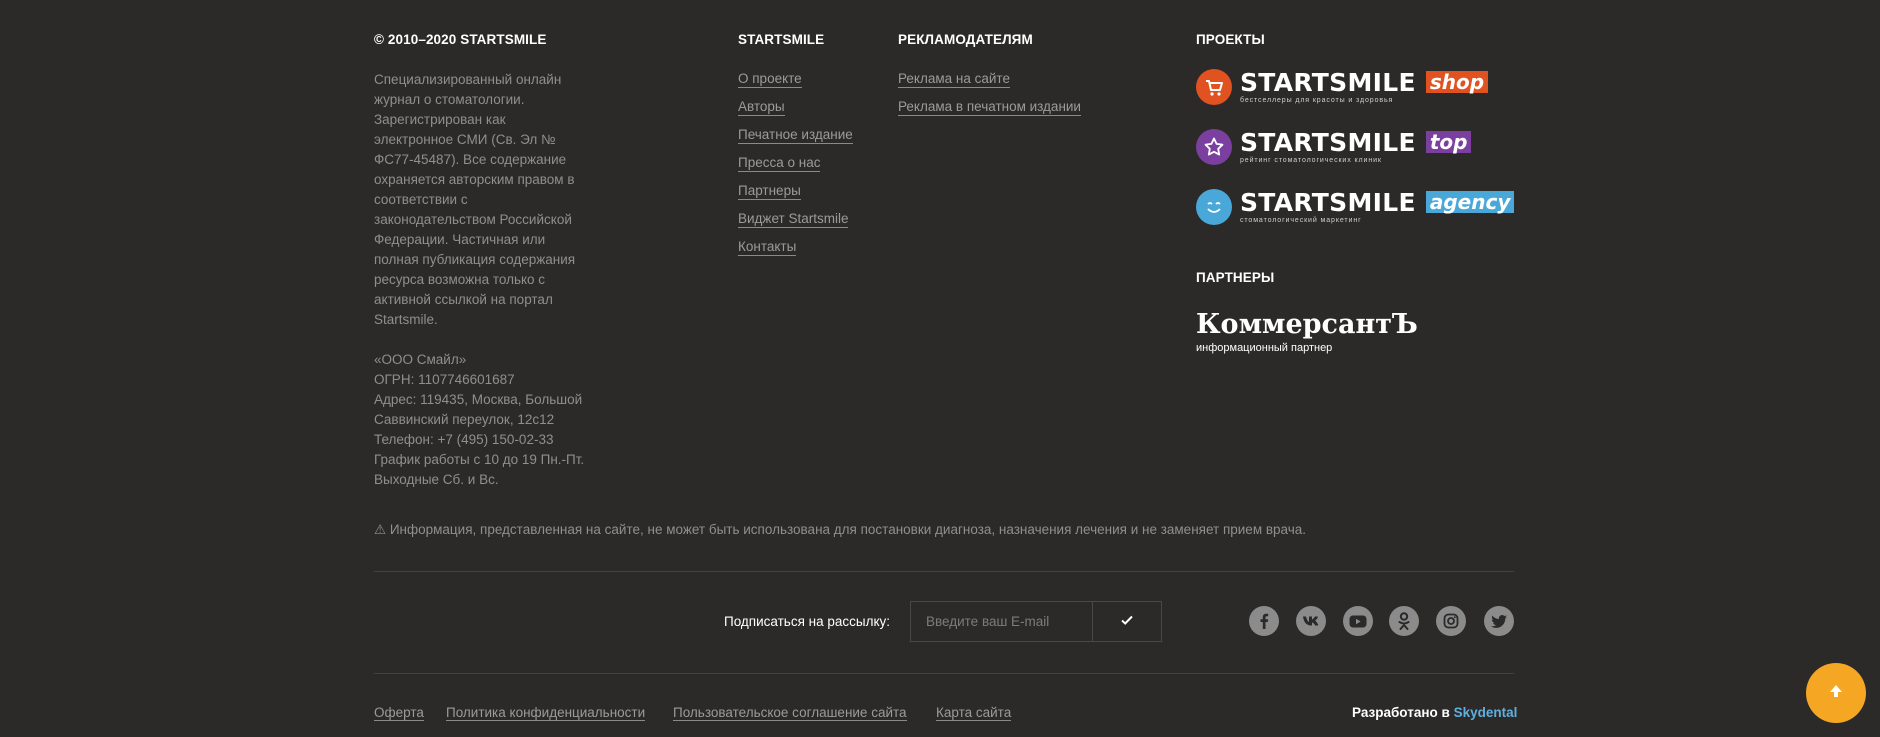 This screenshot has height=737, width=1880. What do you see at coordinates (1401, 712) in the screenshot?
I see `credits-text: Разработано в` at bounding box center [1401, 712].